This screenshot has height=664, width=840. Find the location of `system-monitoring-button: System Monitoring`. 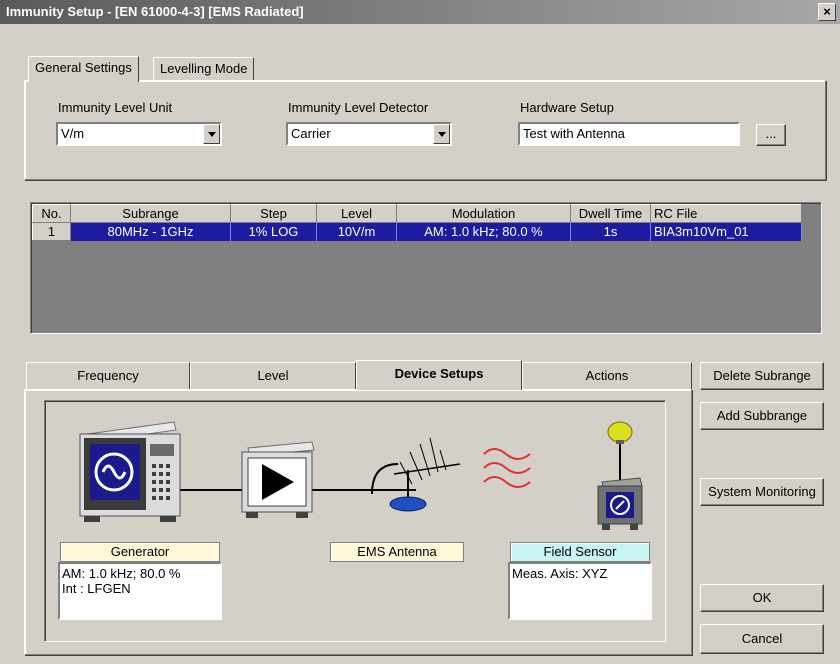

system-monitoring-button: System Monitoring is located at coordinates (762, 492).